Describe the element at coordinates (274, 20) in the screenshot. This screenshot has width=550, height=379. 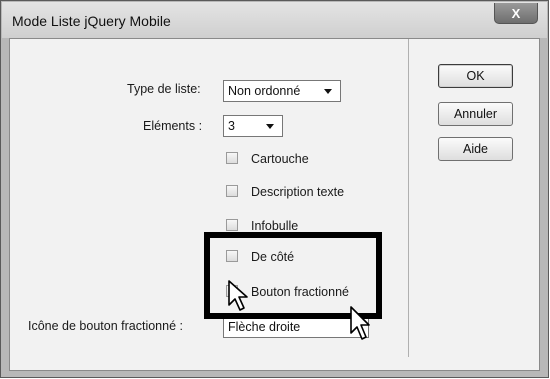
I see `title-bar: Mode Liste jQuery Mobile X` at that location.